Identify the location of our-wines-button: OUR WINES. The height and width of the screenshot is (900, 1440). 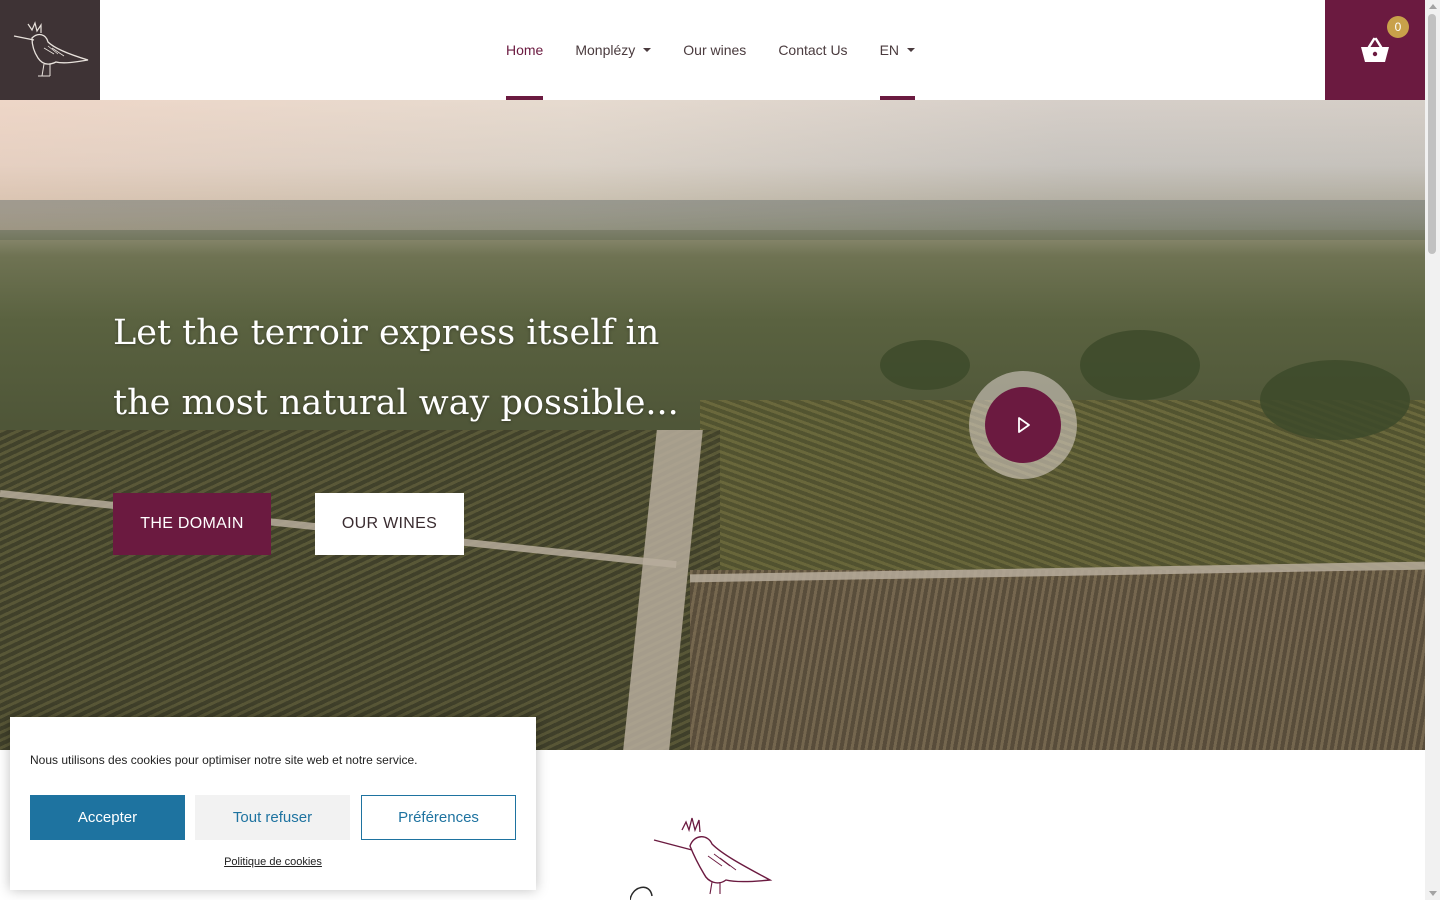
(389, 524).